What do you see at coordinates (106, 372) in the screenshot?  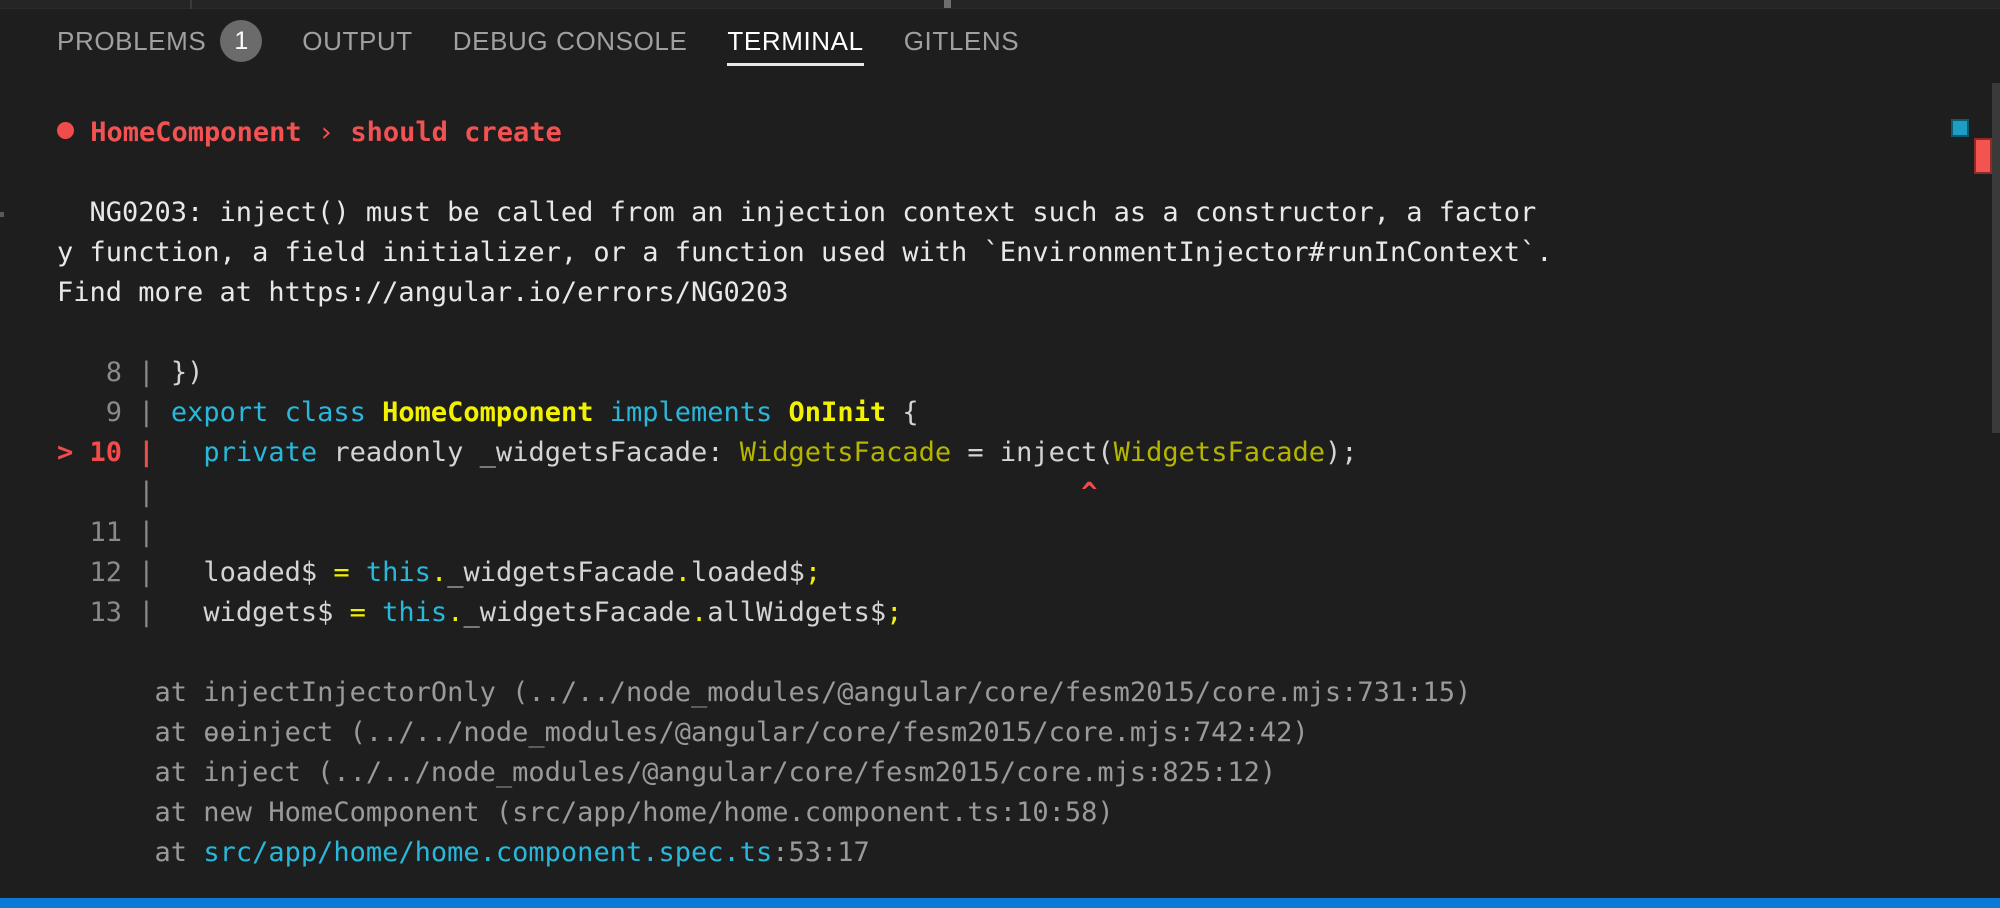 I see `gutter-8: 8 |` at bounding box center [106, 372].